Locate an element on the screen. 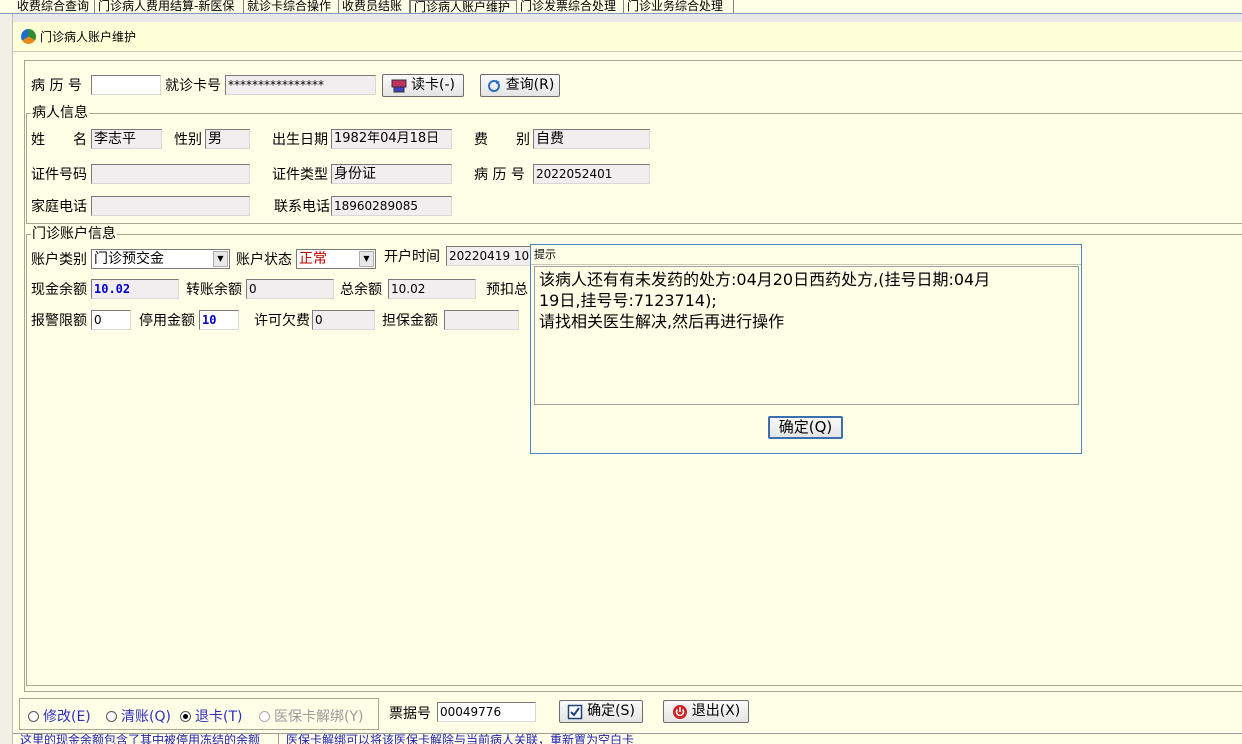  radio-clear-label: 清账(Q) is located at coordinates (146, 717).